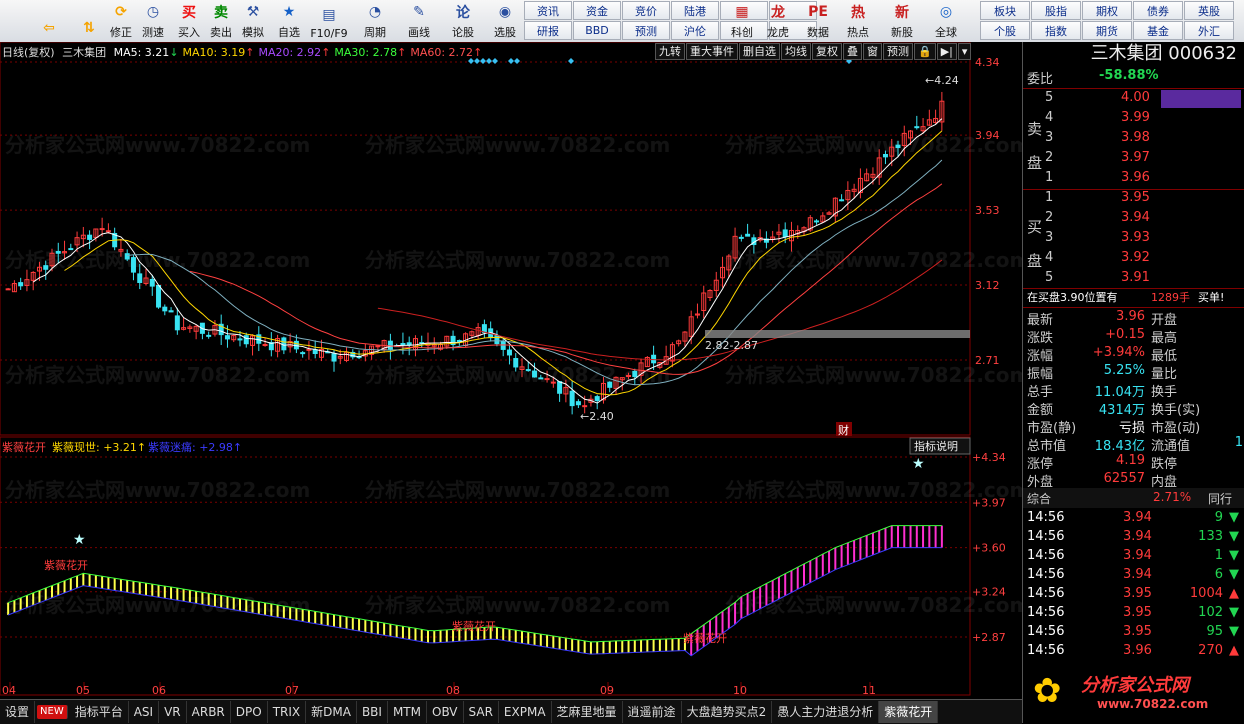  I want to click on toolbar-grid-button-1: 资金, so click(597, 10).